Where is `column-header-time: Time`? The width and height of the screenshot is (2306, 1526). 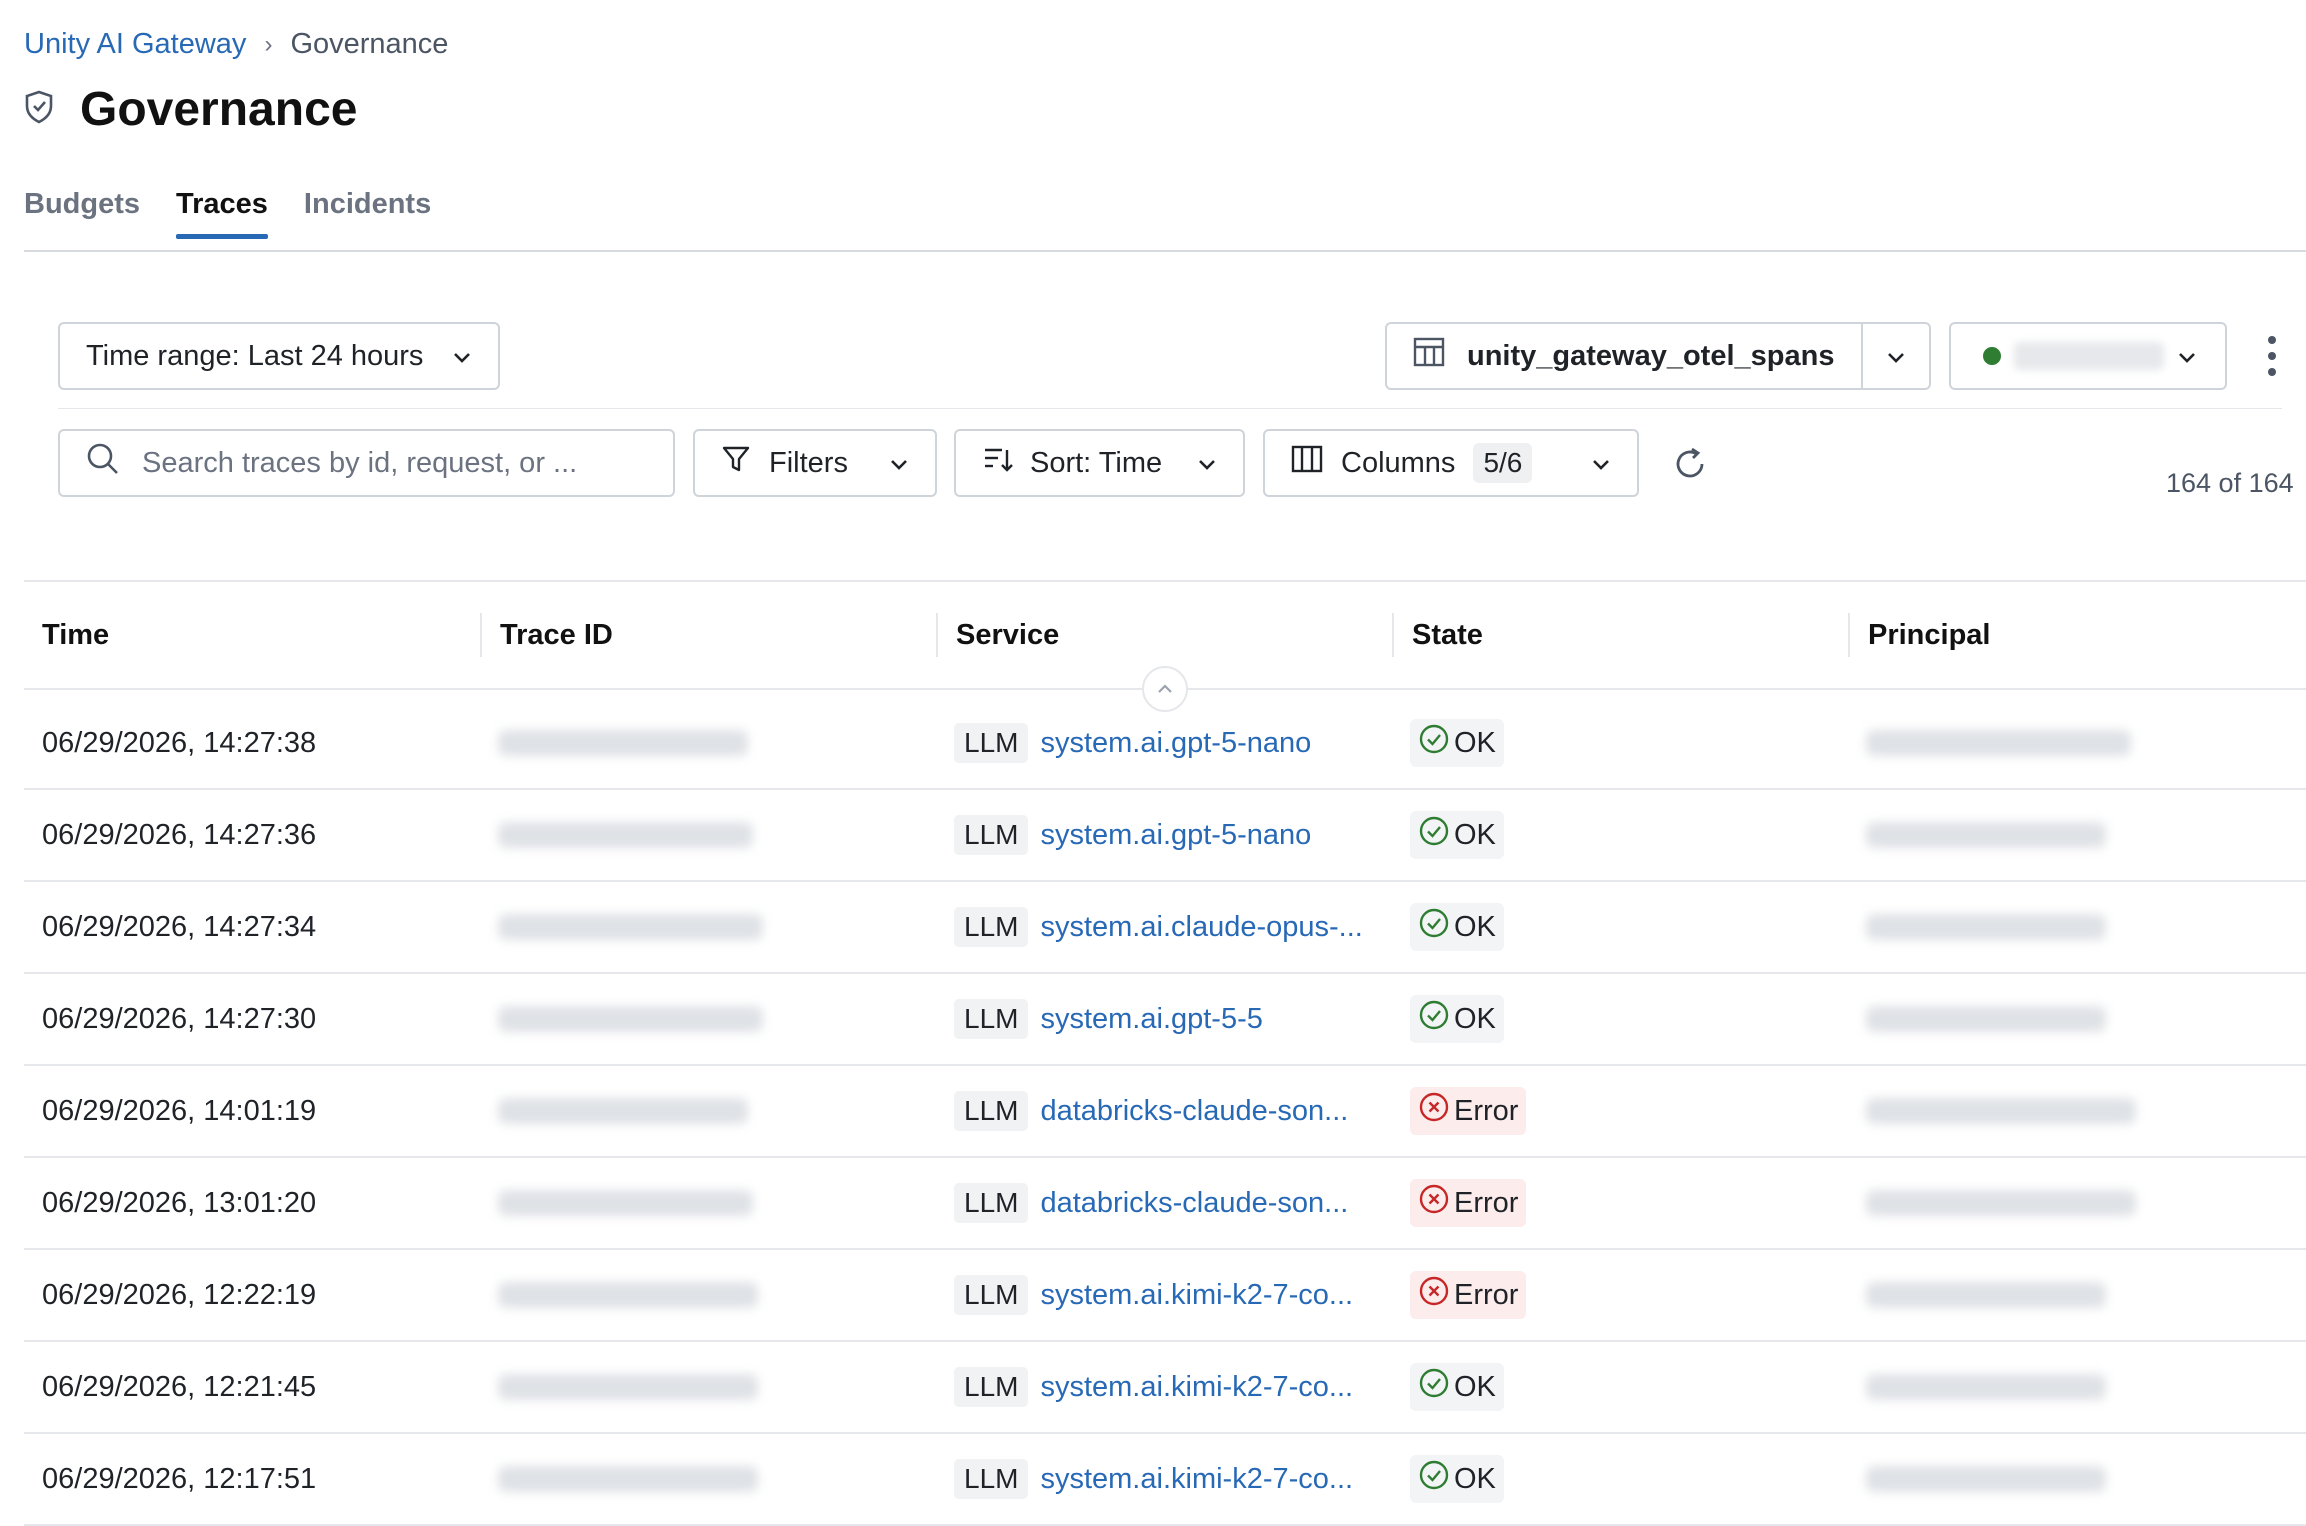
column-header-time: Time is located at coordinates (252, 635).